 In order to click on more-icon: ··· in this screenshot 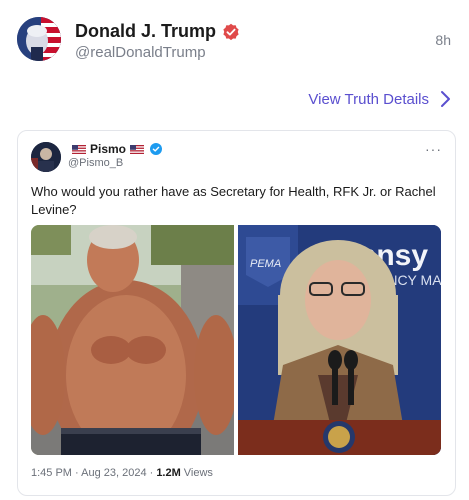, I will do `click(433, 149)`.